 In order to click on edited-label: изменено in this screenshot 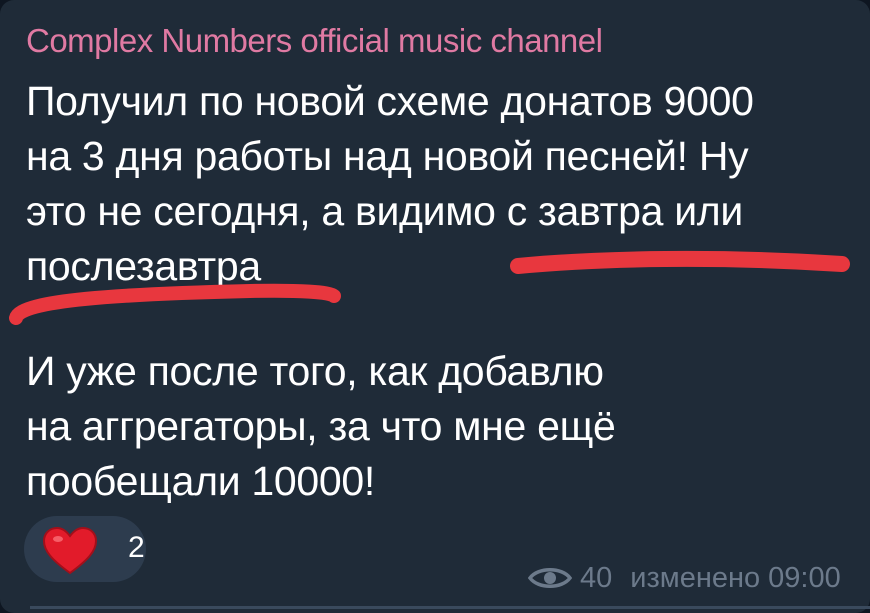, I will do `click(695, 577)`.